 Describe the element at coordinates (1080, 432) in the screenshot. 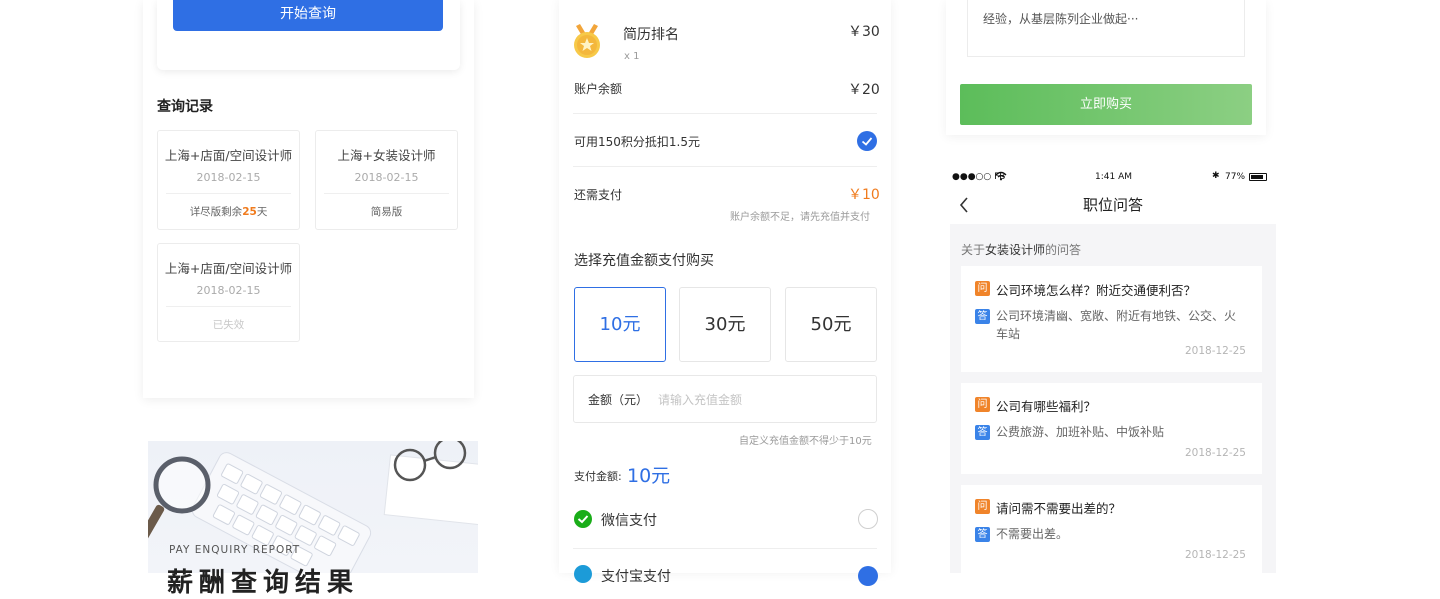

I see `answer-text: 公费旅游、加班补贴、中饭补贴` at that location.